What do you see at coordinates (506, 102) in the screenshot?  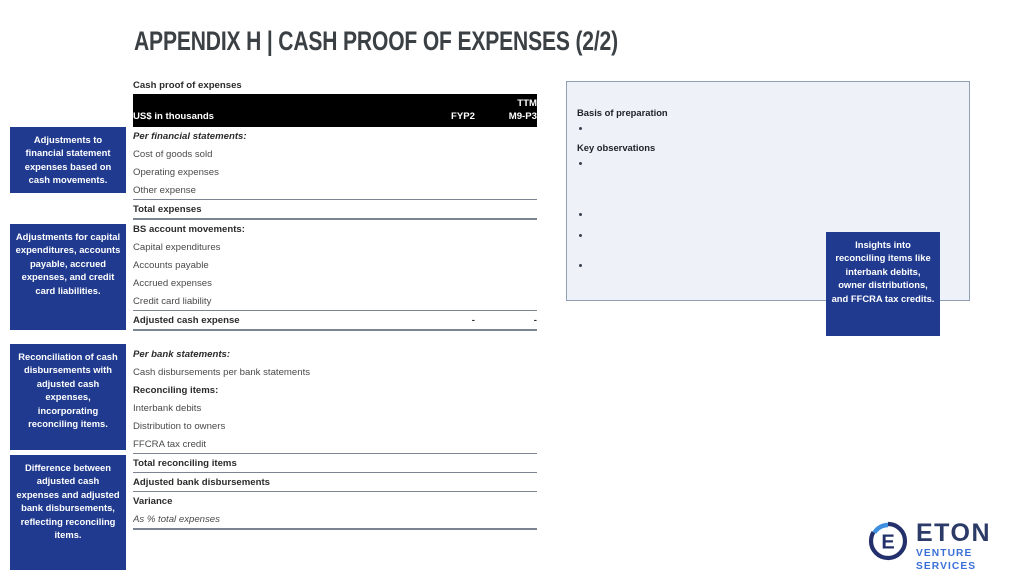 I see `header-ttm-label: TTM` at bounding box center [506, 102].